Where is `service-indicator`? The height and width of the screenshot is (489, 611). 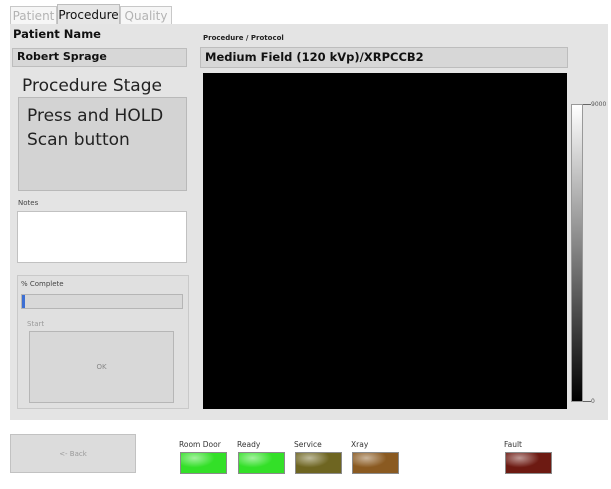 service-indicator is located at coordinates (318, 463).